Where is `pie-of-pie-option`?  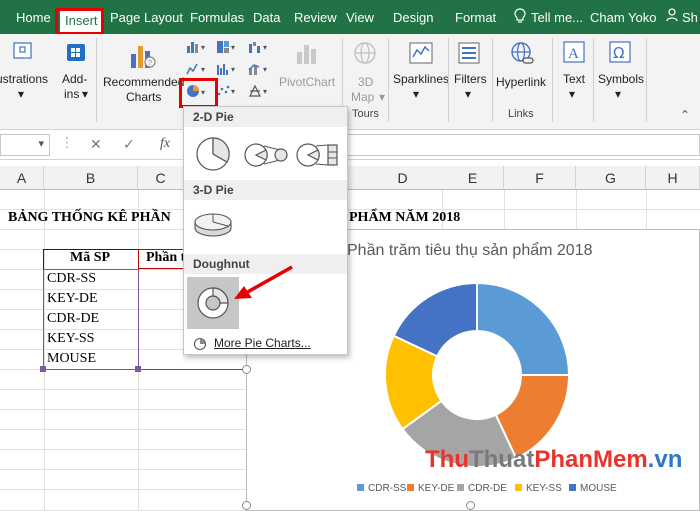 pie-of-pie-option is located at coordinates (267, 155).